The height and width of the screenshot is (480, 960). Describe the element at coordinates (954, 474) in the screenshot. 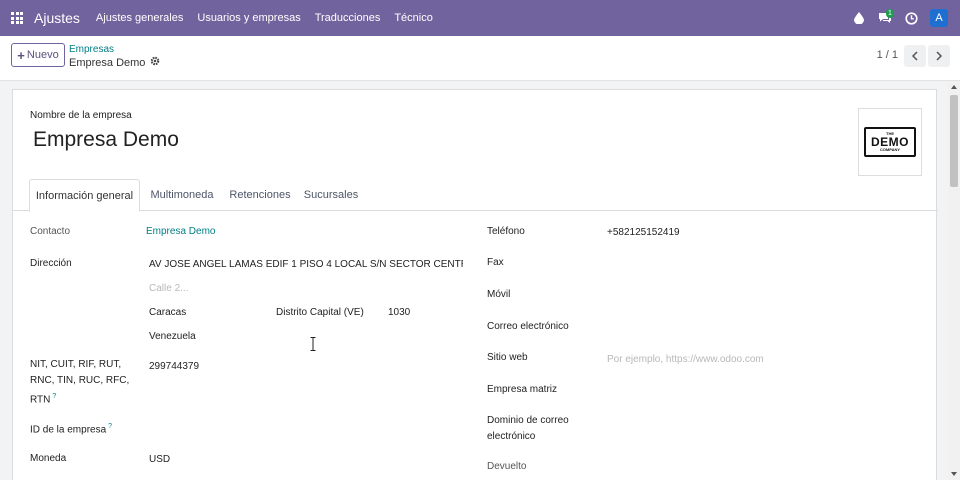

I see `scroll-down-arrow-icon` at that location.